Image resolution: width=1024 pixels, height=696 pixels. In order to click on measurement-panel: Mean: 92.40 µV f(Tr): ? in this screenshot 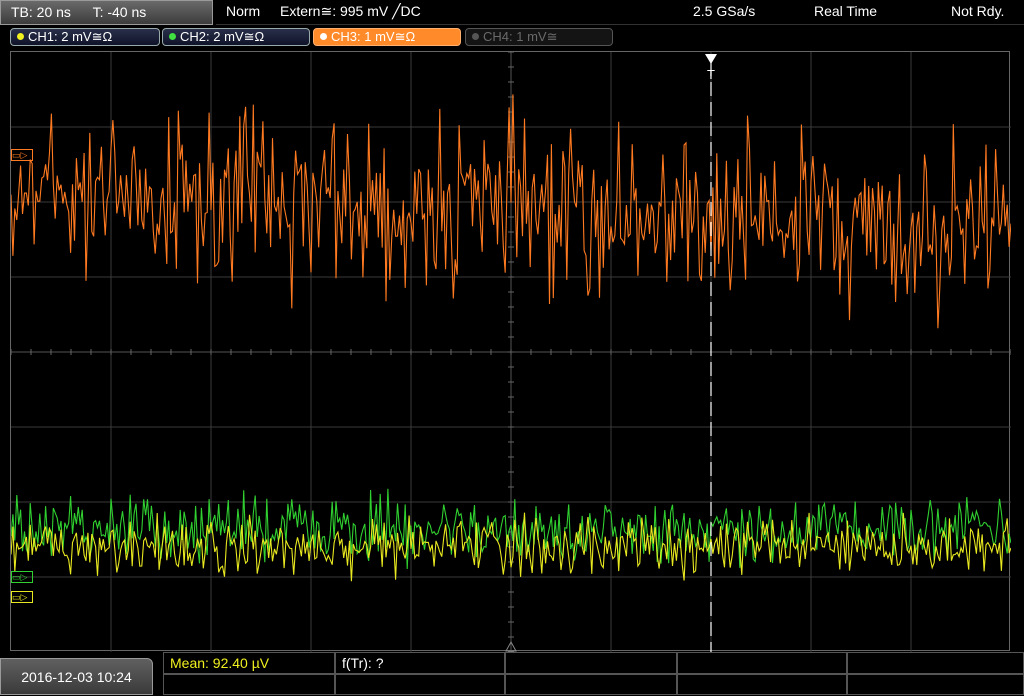, I will do `click(593, 673)`.